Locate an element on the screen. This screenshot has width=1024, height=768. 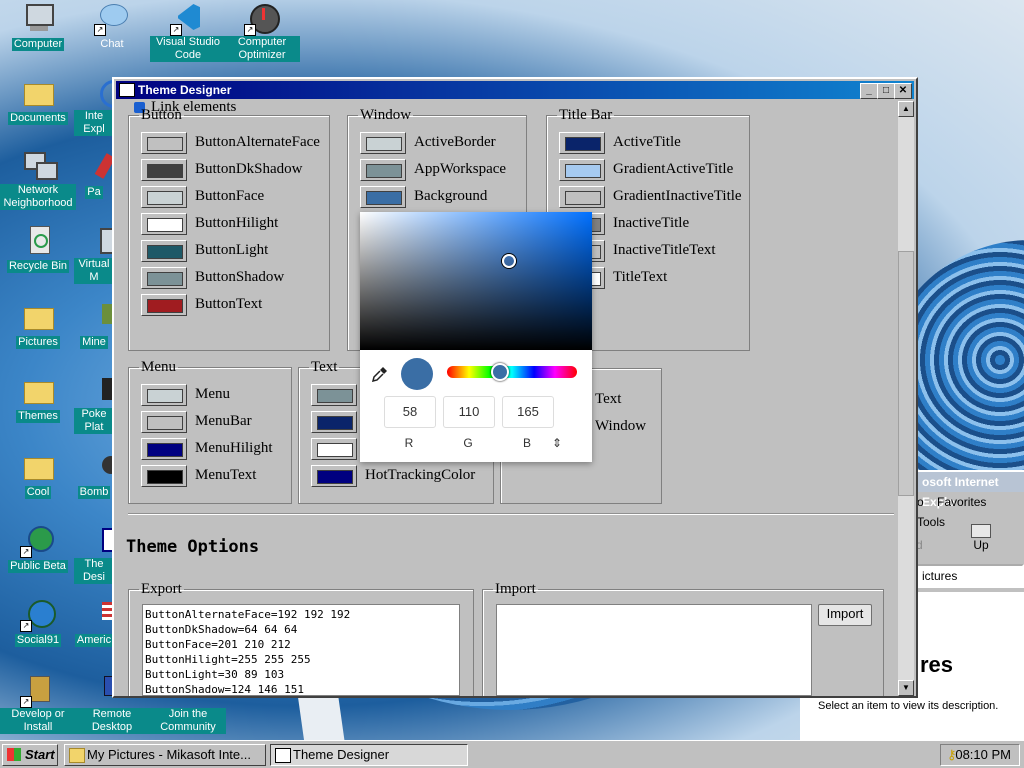
desktop-icon-paint: Pa is located at coordinates (94, 174).